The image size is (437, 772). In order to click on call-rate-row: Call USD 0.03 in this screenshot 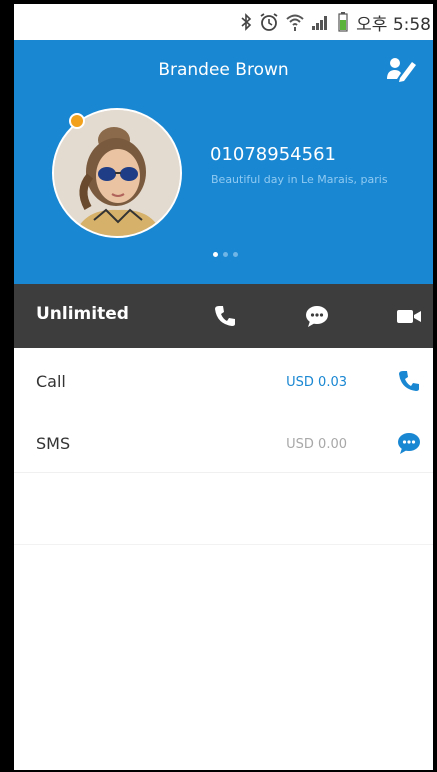, I will do `click(223, 379)`.